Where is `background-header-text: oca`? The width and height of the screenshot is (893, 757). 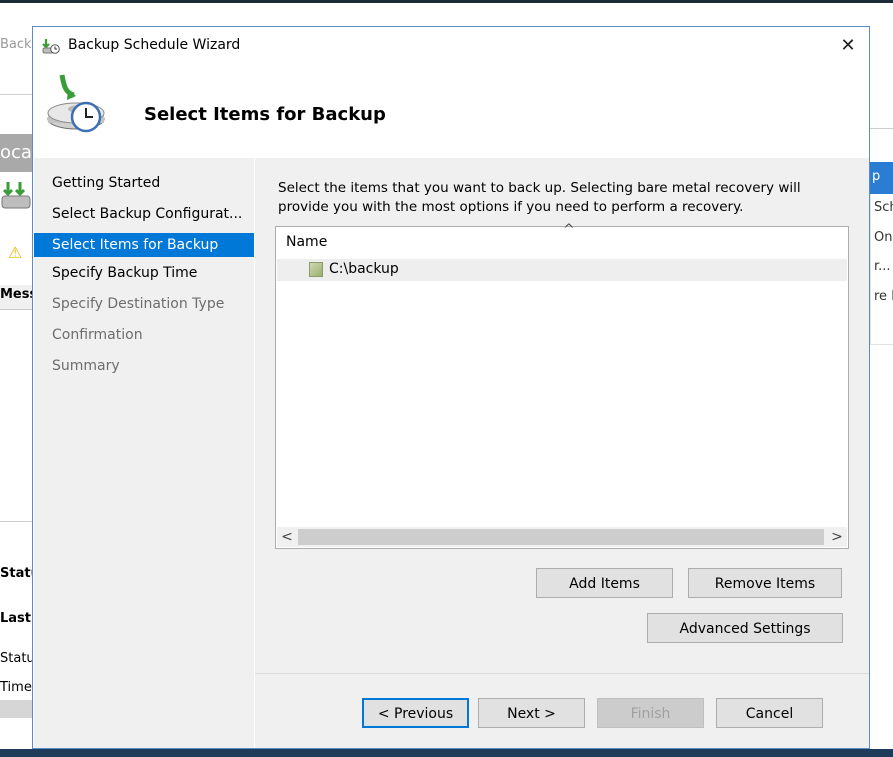 background-header-text: oca is located at coordinates (16, 152).